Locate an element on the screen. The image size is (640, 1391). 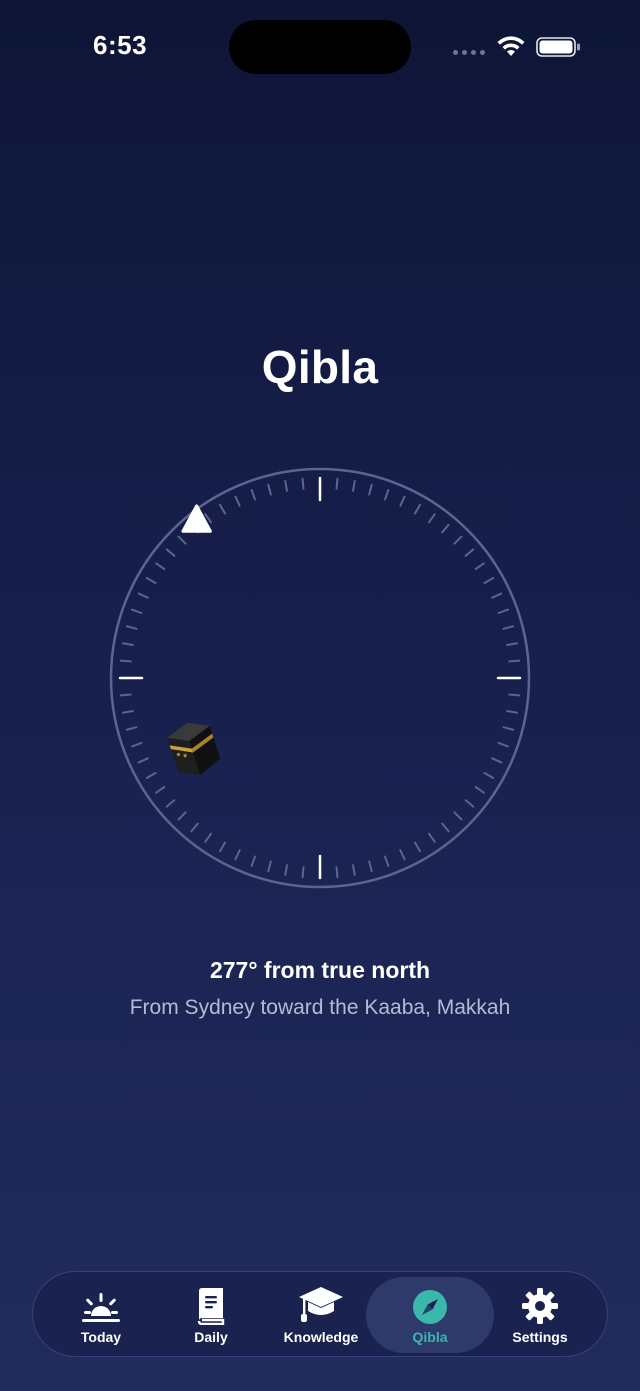
tab-today-label: Today is located at coordinates (101, 1337).